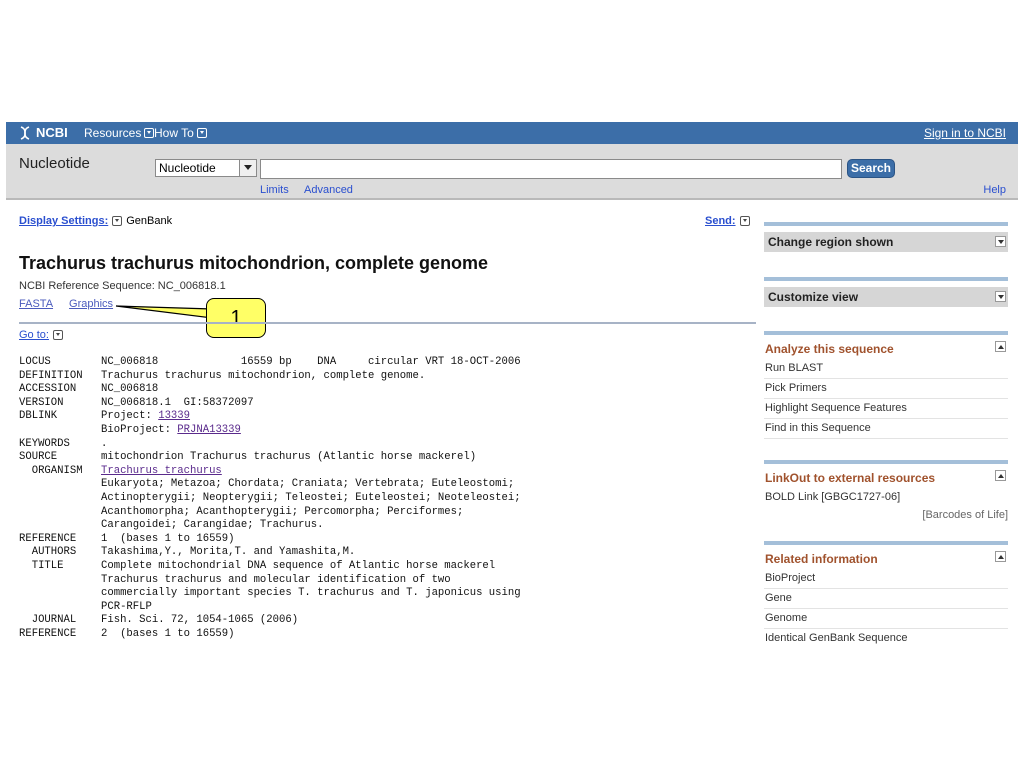 The height and width of the screenshot is (768, 1024). I want to click on send-link: Send:, so click(720, 221).